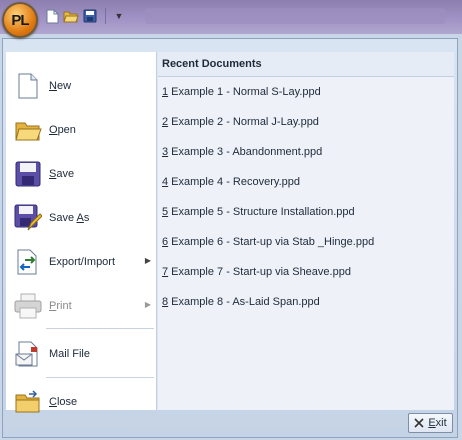 The image size is (462, 440). I want to click on menu-item-label: Save, so click(62, 174).